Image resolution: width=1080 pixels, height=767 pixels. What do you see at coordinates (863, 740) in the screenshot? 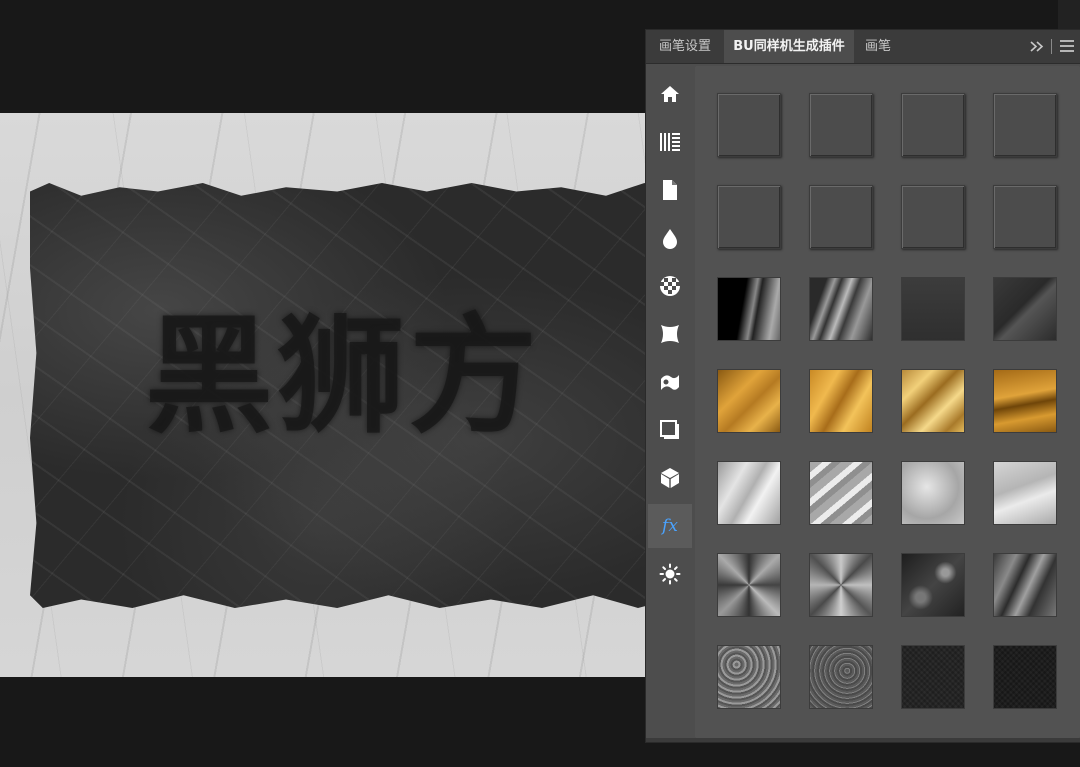
I see `panel-bottom-edge` at bounding box center [863, 740].